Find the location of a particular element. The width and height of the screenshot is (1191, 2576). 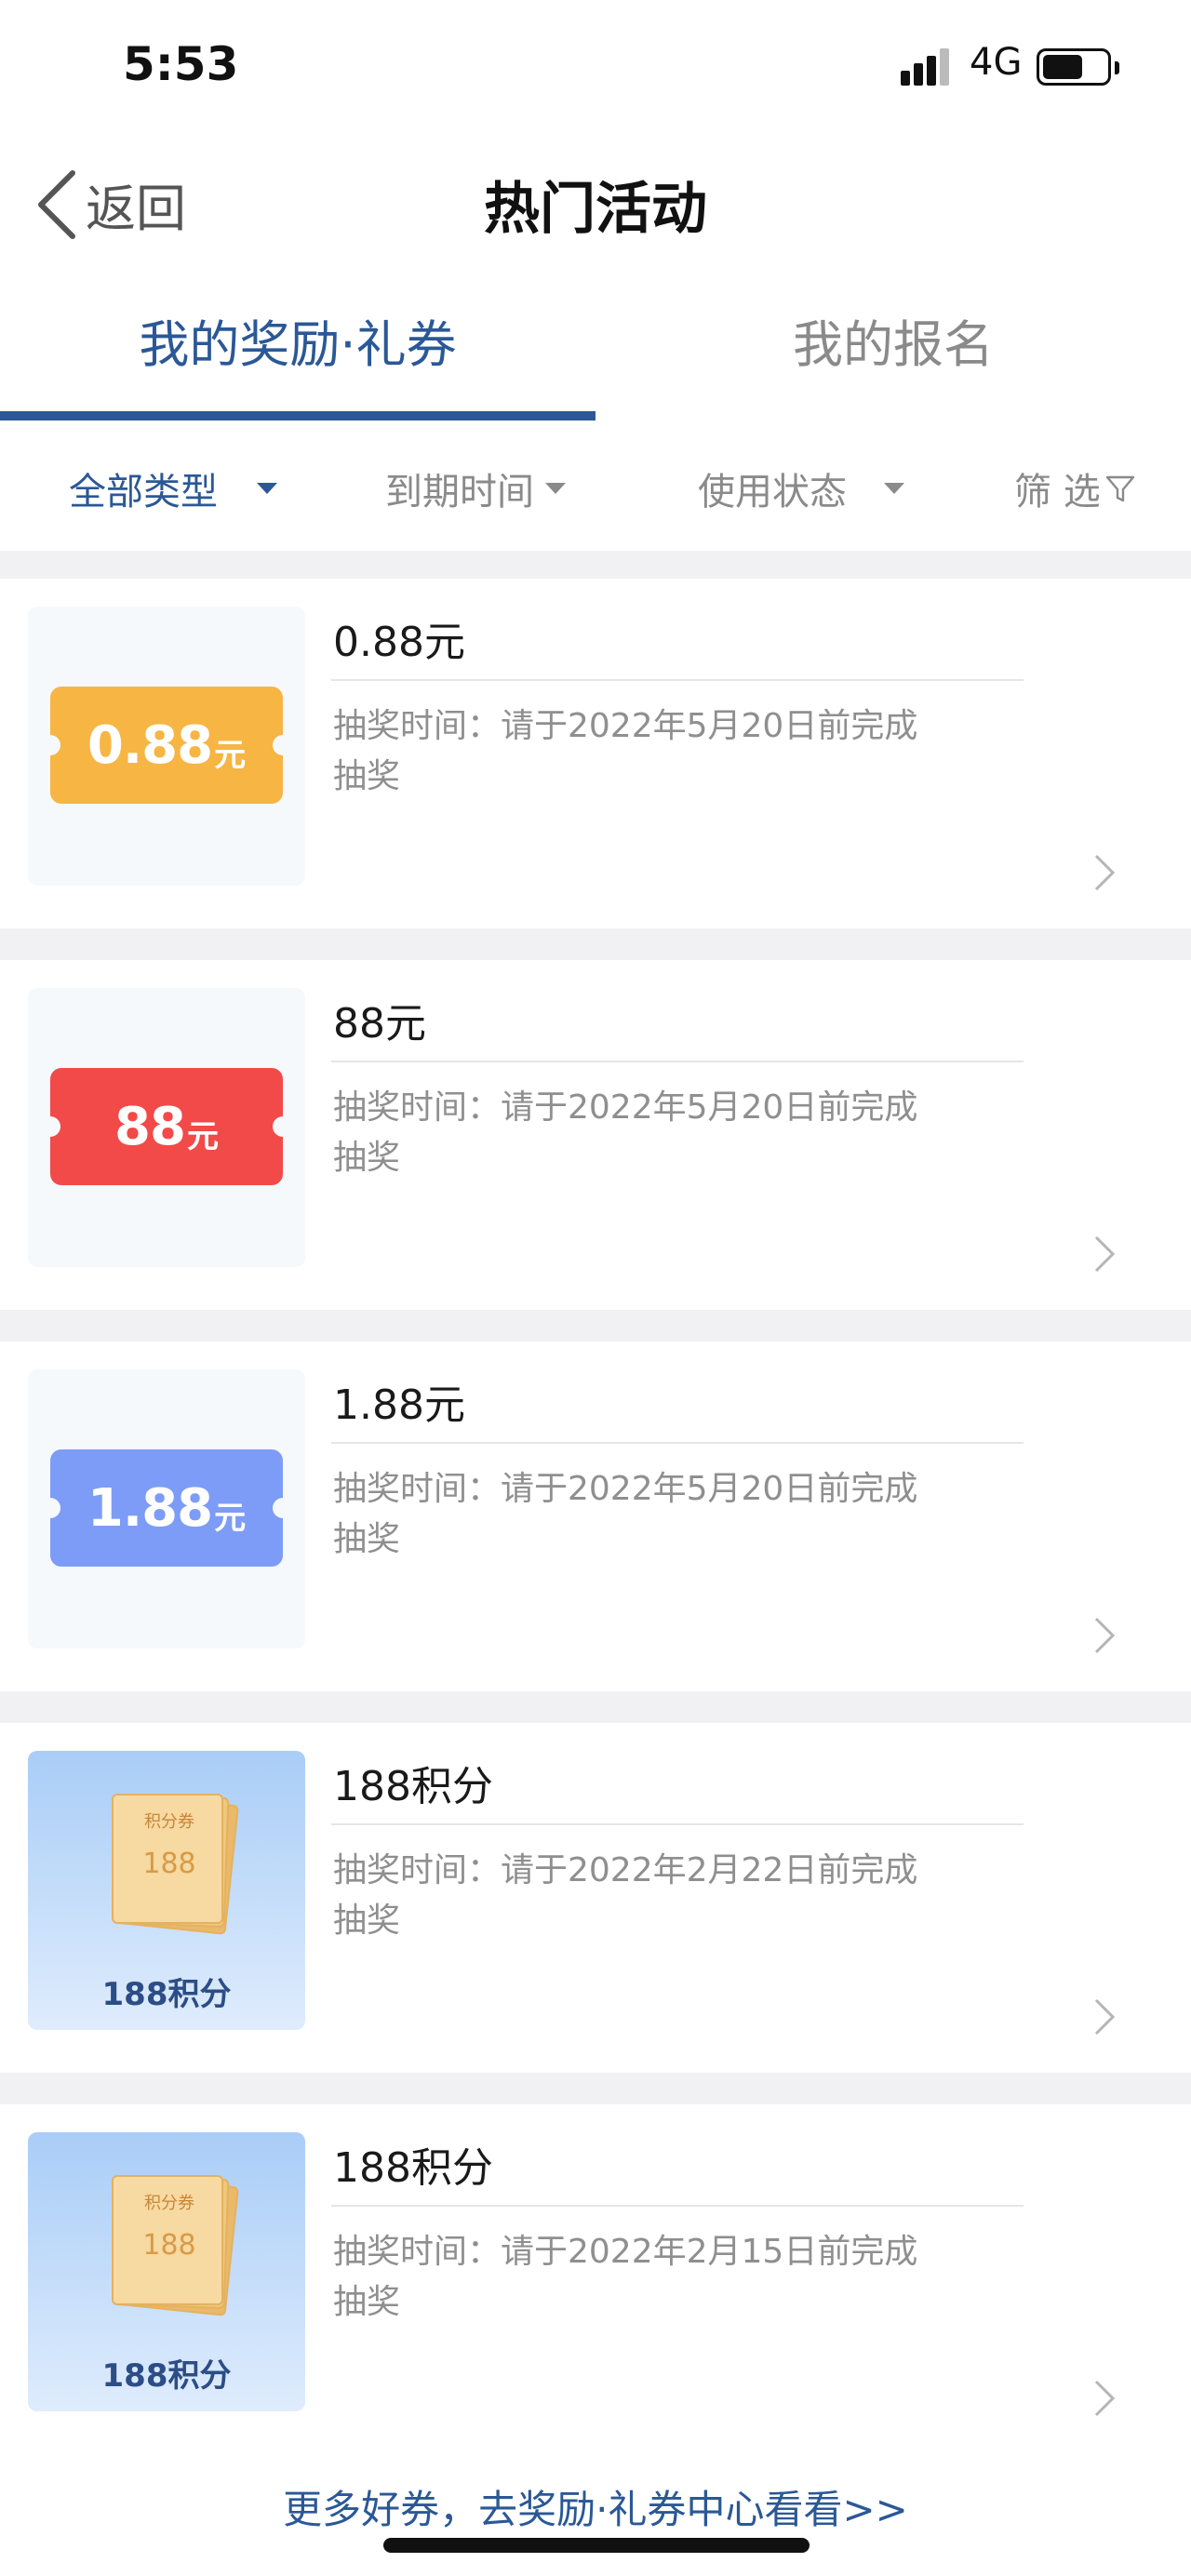

reward-description: 抽奖时间：请于2022年2月15日前完成抽奖 is located at coordinates (625, 2277).